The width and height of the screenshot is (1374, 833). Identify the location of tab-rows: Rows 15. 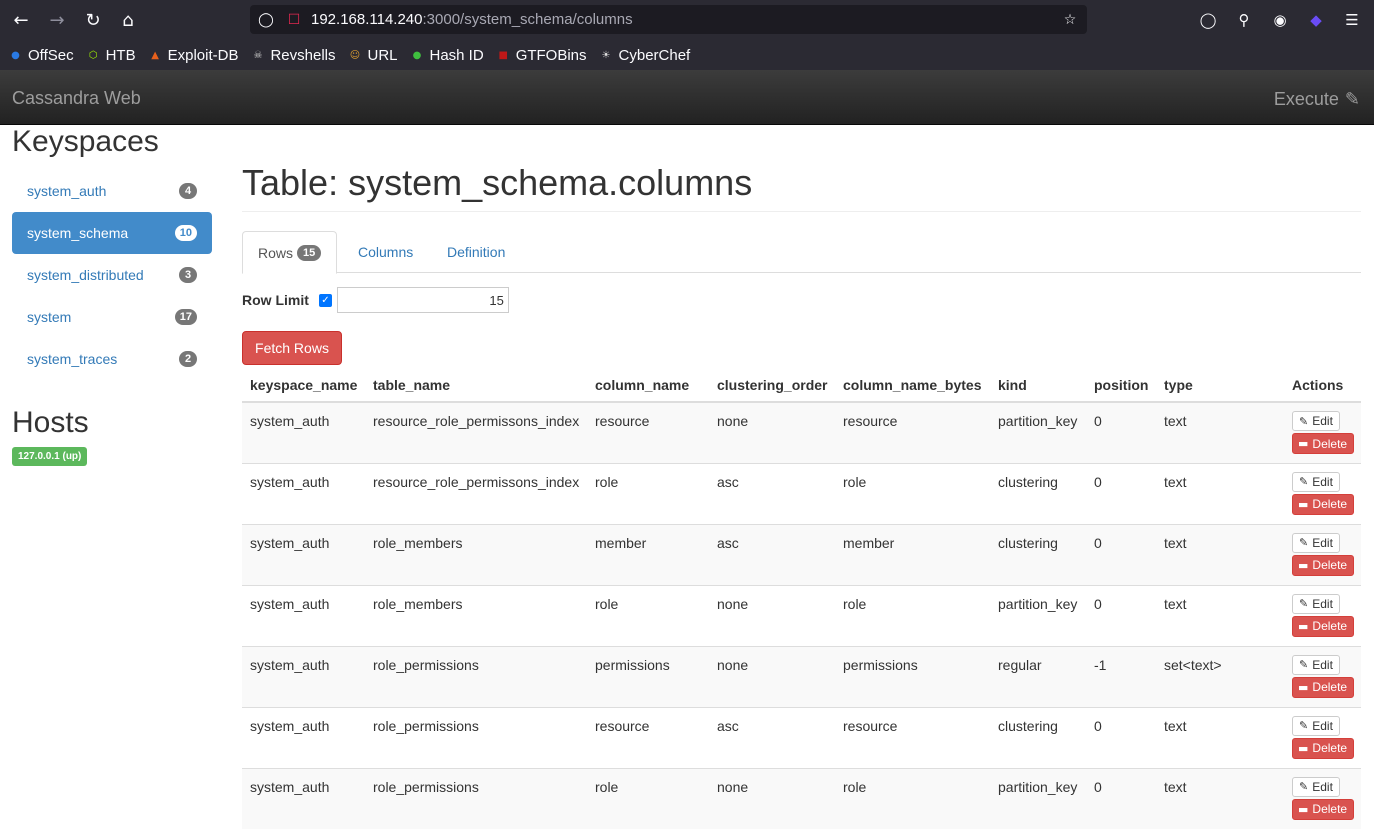
(290, 252).